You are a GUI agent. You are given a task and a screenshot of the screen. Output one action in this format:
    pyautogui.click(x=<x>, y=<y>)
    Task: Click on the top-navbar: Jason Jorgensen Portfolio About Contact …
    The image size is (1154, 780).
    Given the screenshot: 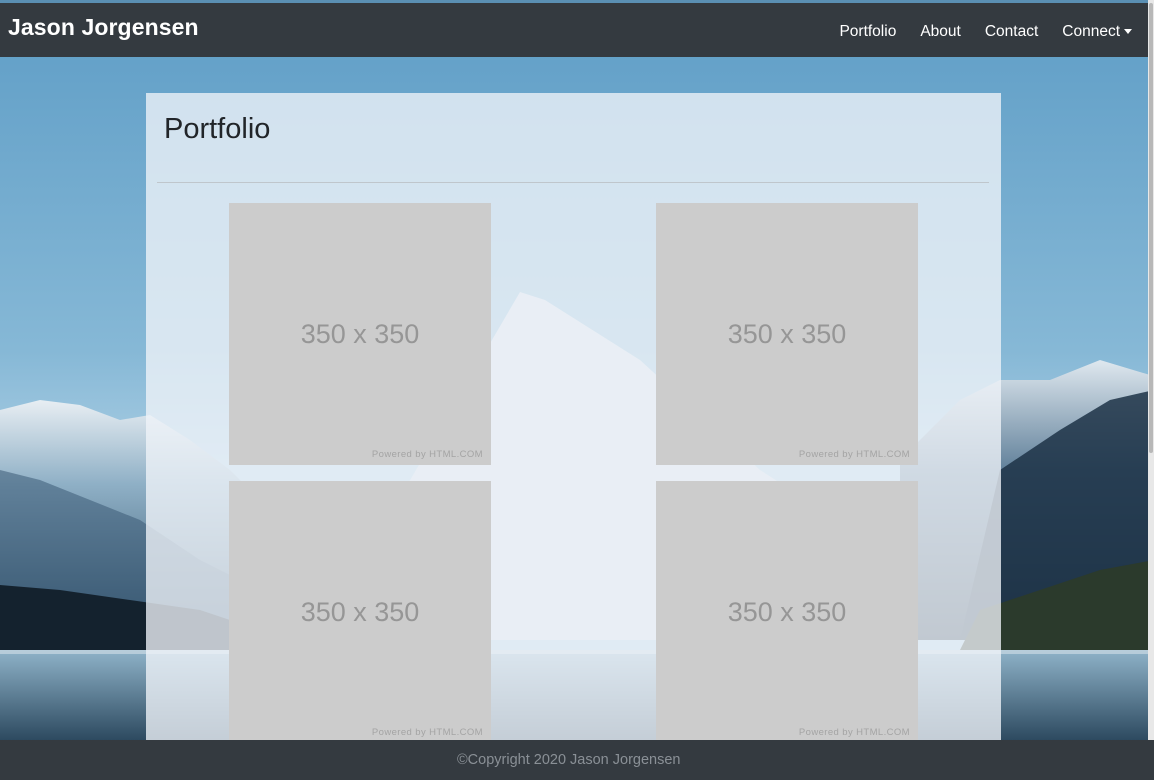 What is the action you would take?
    pyautogui.click(x=574, y=28)
    